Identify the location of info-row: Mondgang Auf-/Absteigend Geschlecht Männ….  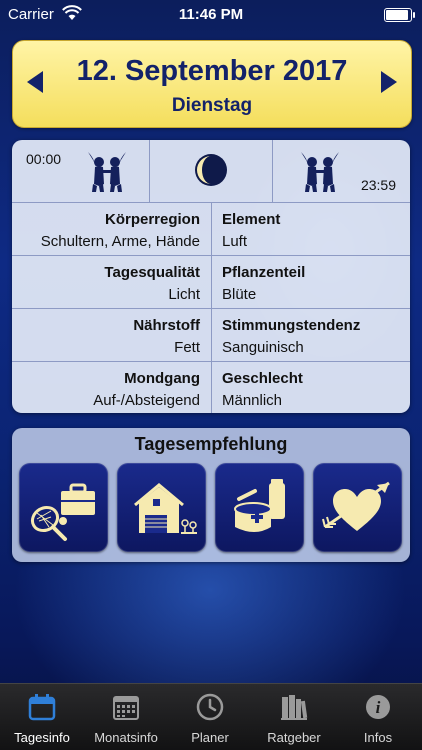
(211, 387).